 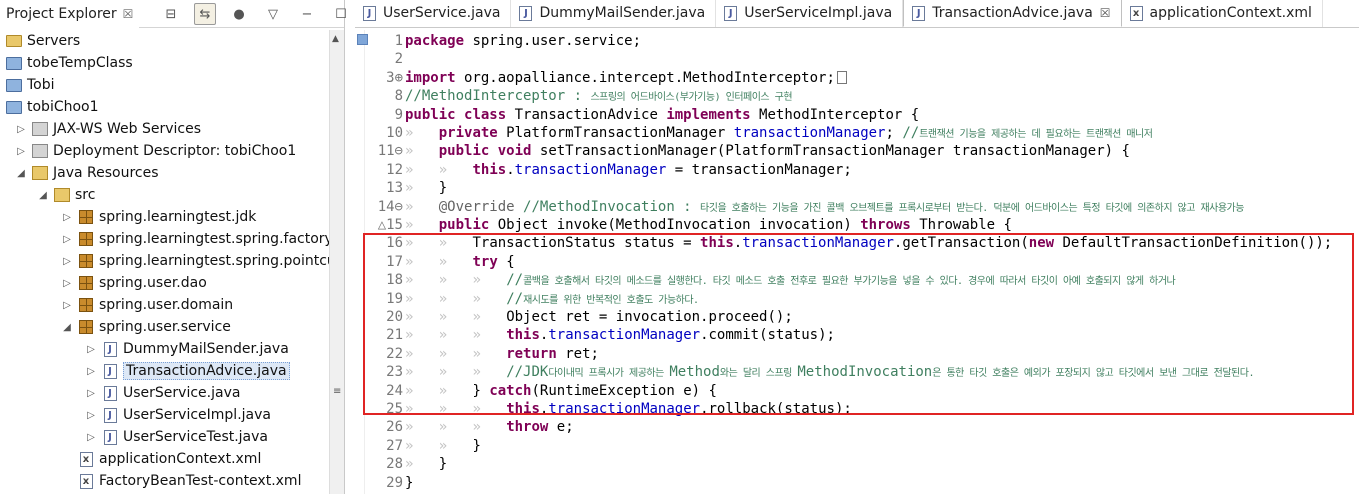 I want to click on folder-icon, so click(x=14, y=41).